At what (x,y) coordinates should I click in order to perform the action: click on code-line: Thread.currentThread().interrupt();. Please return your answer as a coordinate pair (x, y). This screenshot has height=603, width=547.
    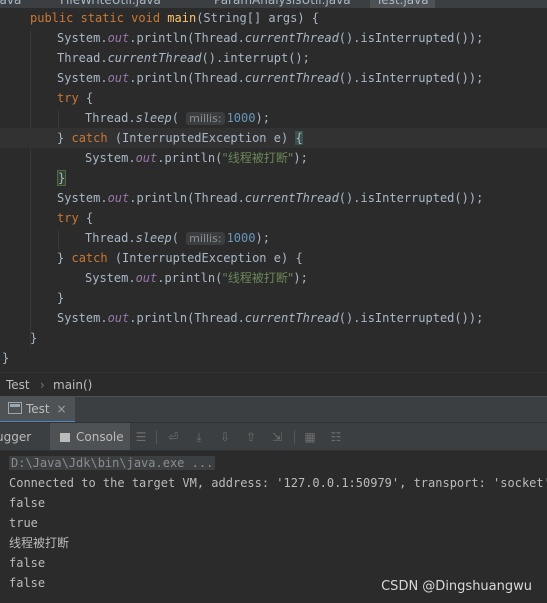
    Looking at the image, I should click on (183, 58).